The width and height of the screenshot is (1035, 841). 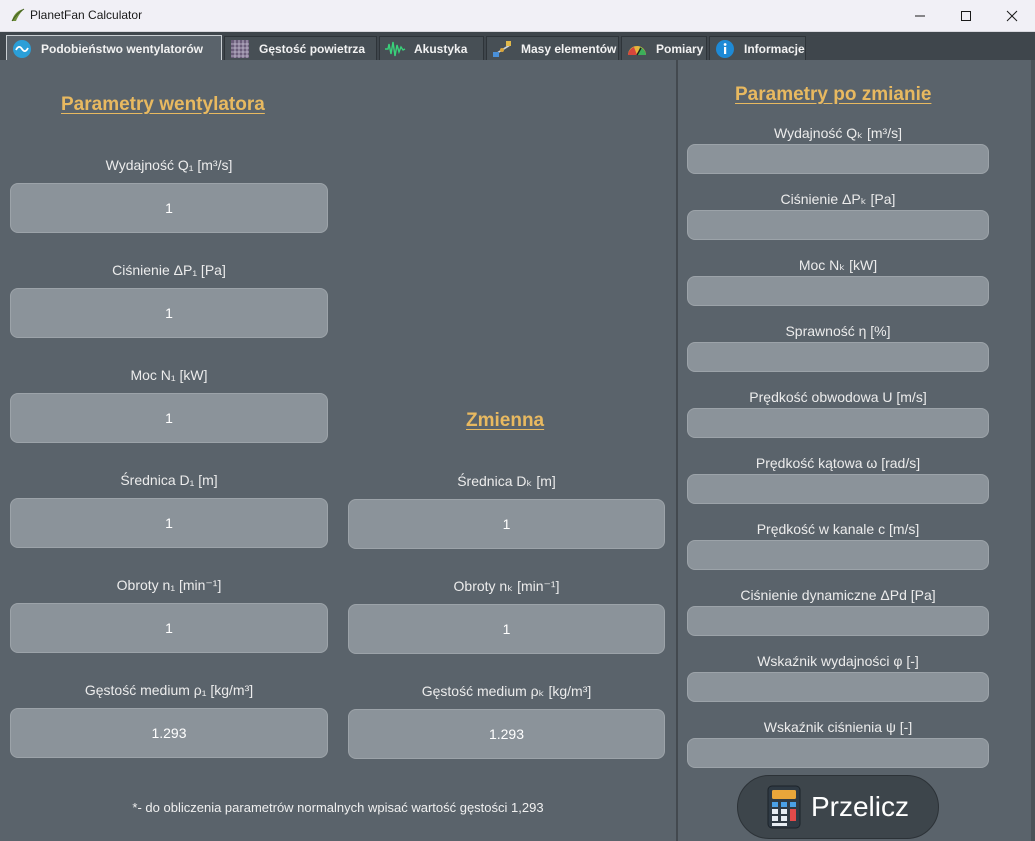 I want to click on tab-label: Informacje, so click(x=774, y=48).